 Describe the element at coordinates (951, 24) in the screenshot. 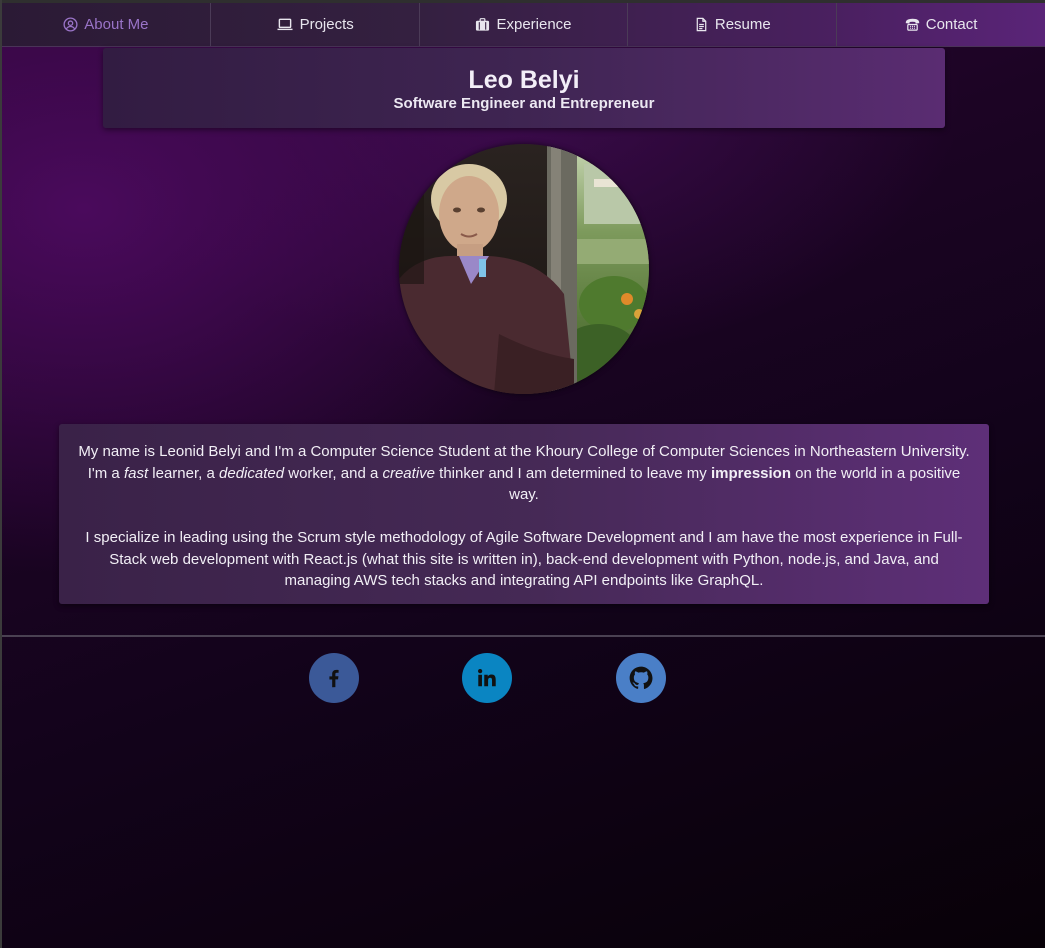

I see `nav-contact-label: Contact` at that location.